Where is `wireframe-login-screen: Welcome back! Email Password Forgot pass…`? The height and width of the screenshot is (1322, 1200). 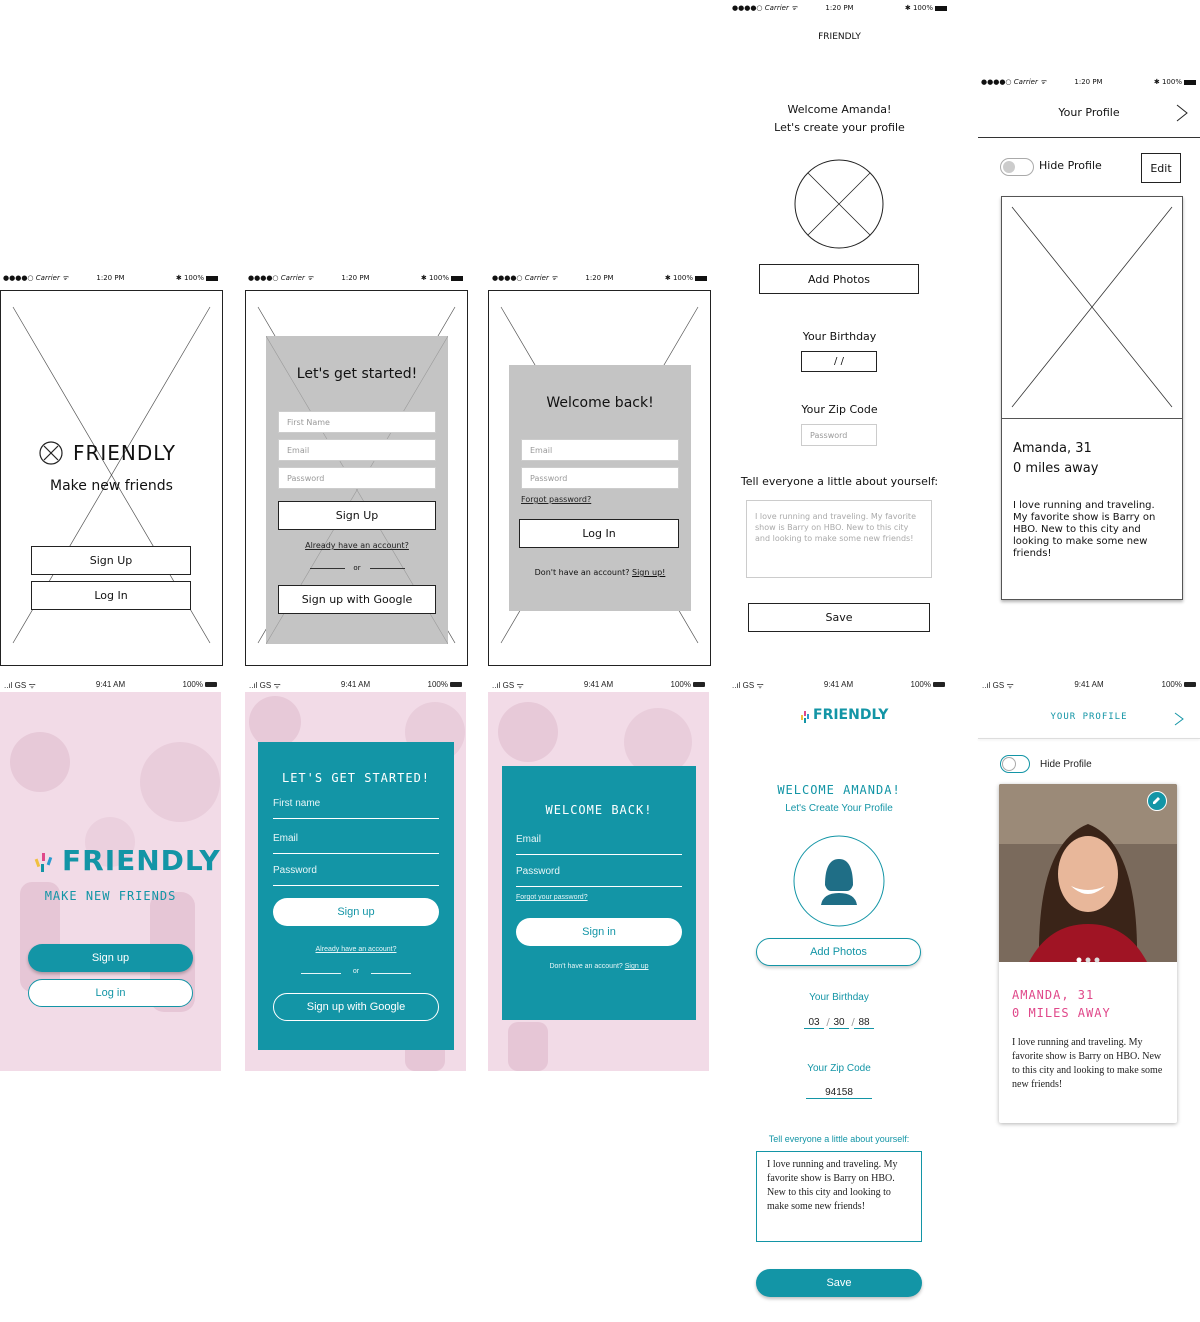 wireframe-login-screen: Welcome back! Email Password Forgot pass… is located at coordinates (599, 478).